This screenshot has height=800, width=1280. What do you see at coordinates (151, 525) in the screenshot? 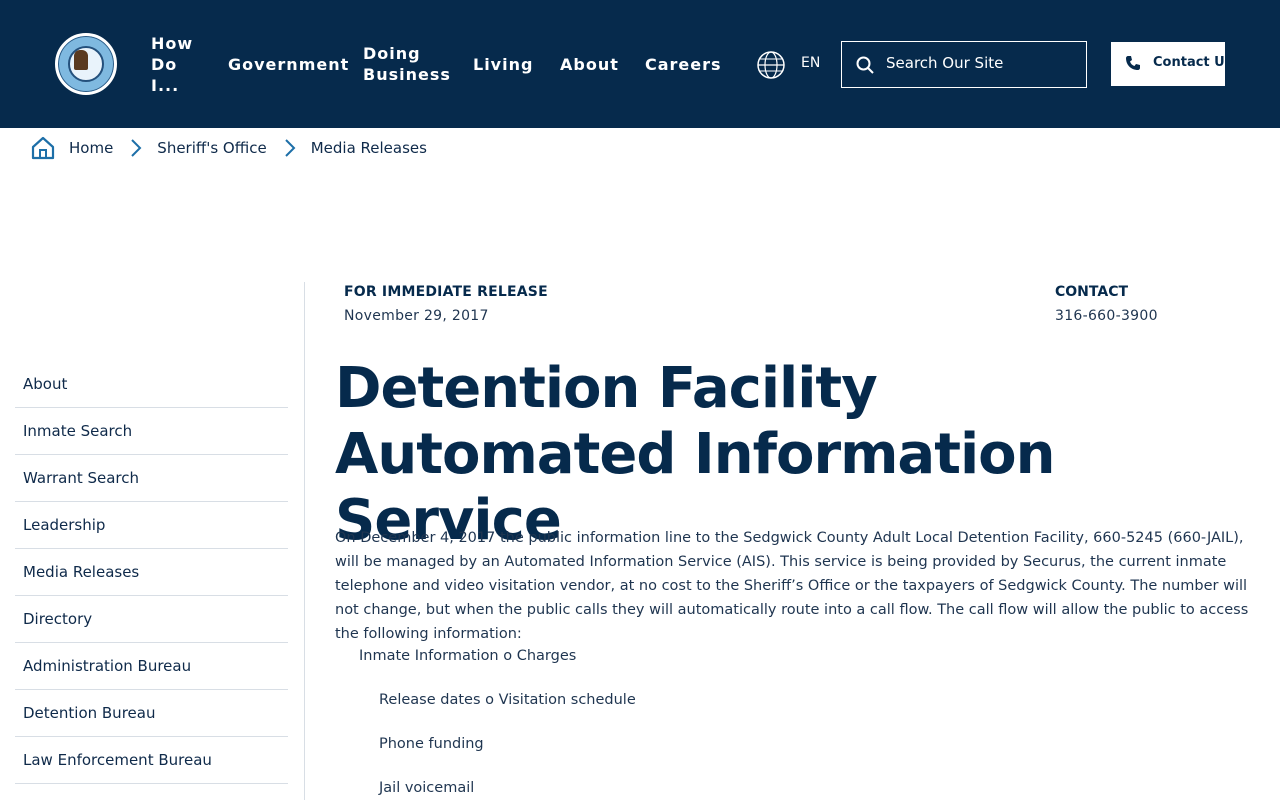
I see `sidebar-item-leadership: Leadership` at bounding box center [151, 525].